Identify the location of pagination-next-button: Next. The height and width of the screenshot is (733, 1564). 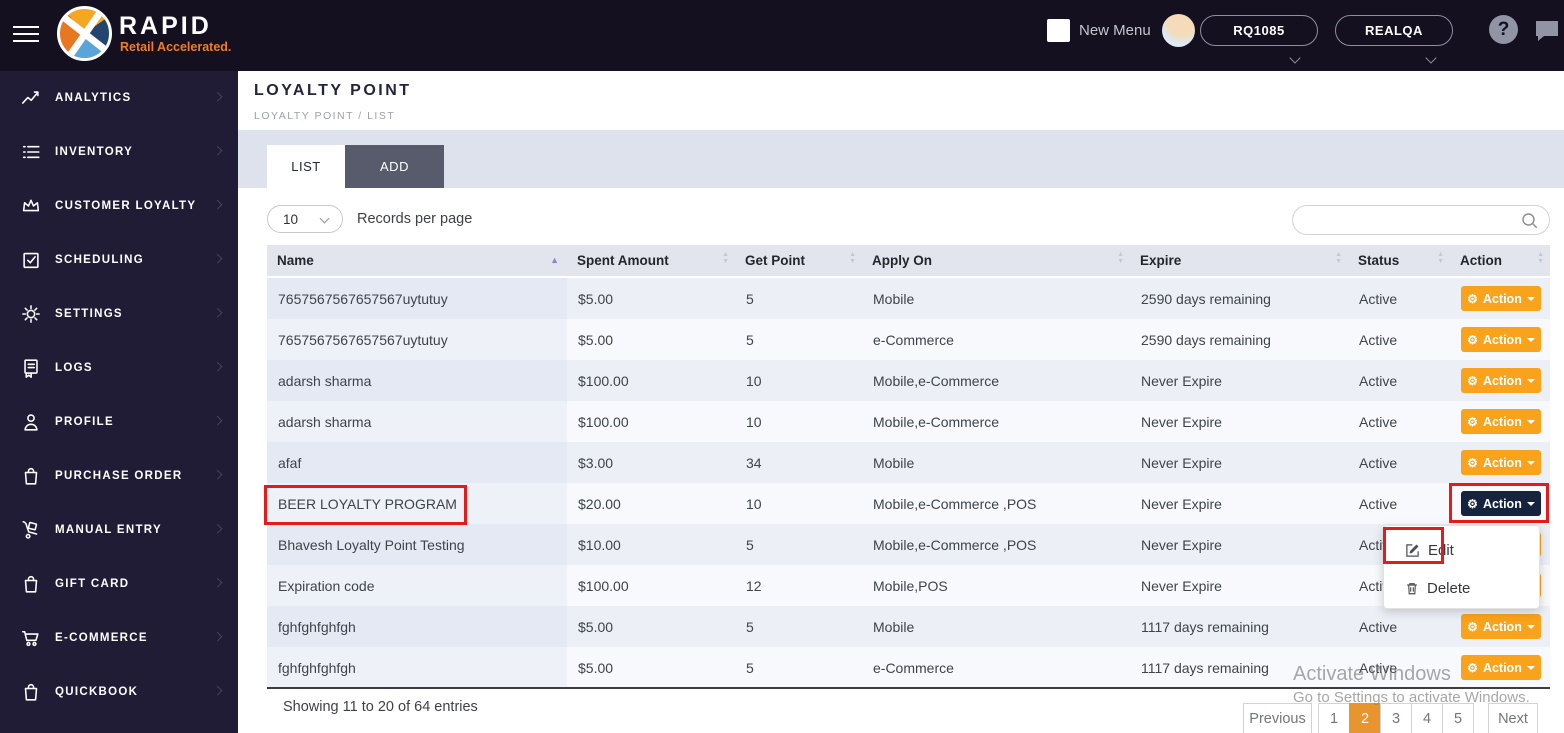
(1513, 718).